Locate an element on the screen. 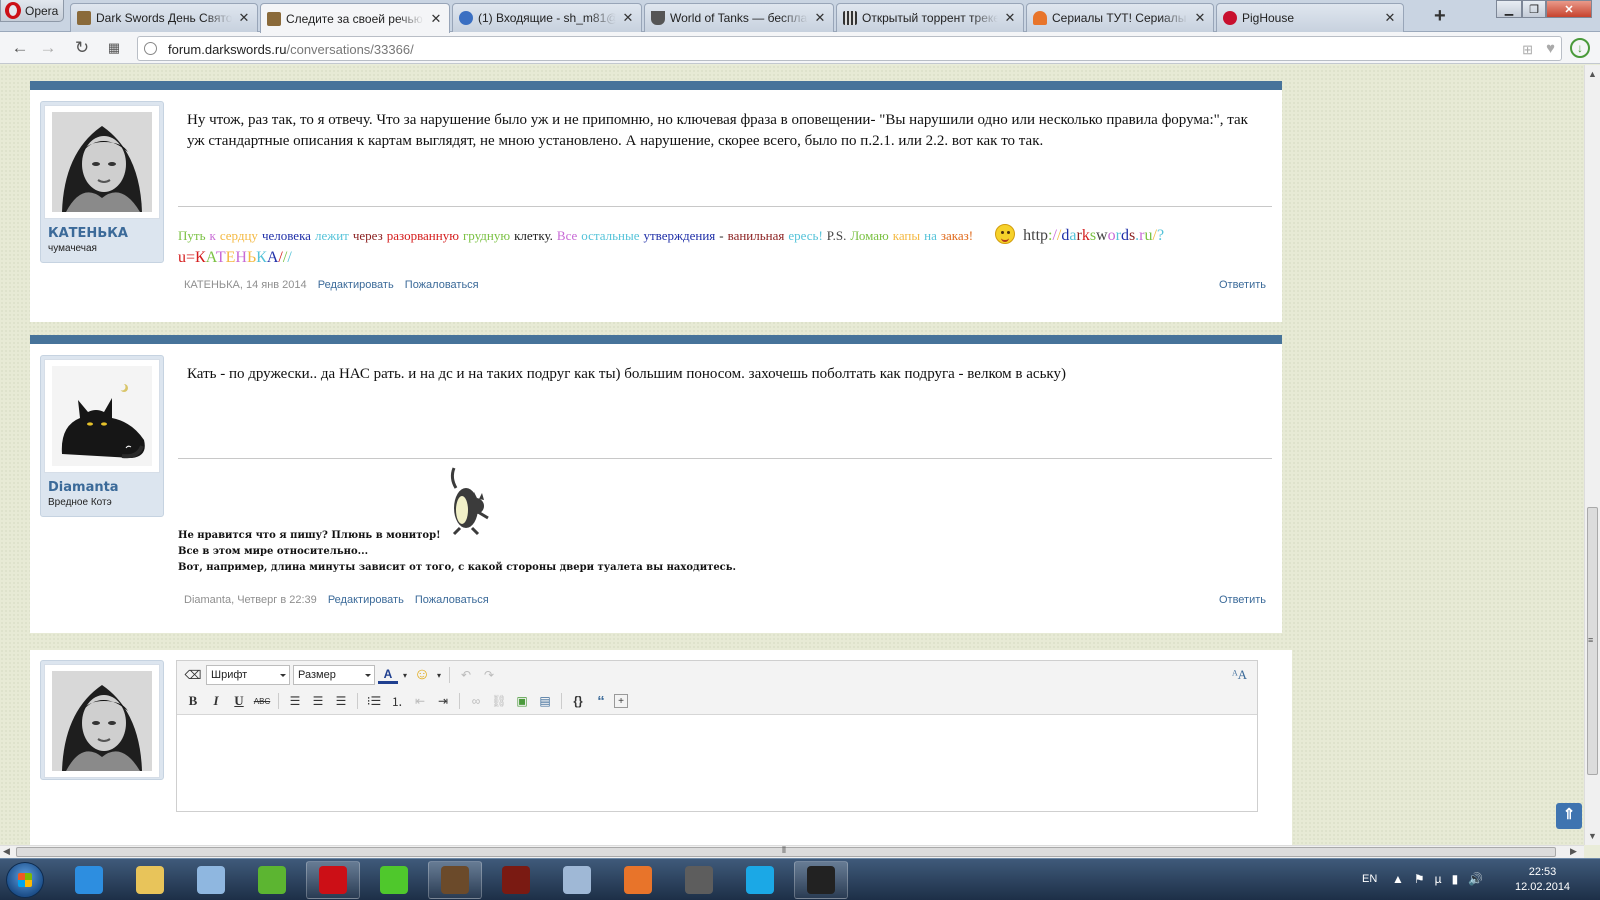 Image resolution: width=1600 pixels, height=900 pixels. taskbar-app-utorrent is located at coordinates (272, 880).